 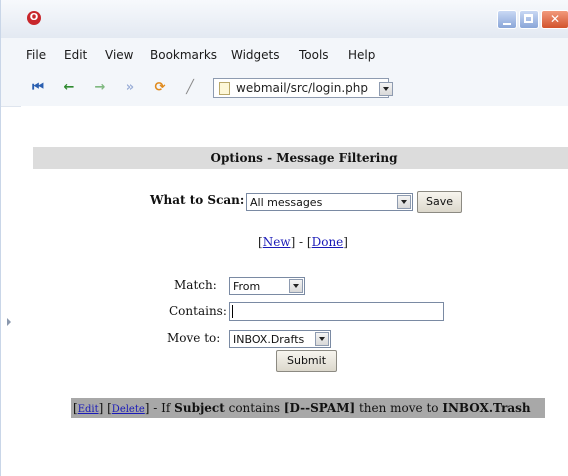 What do you see at coordinates (399, 408) in the screenshot?
I see `rule-text: then move to` at bounding box center [399, 408].